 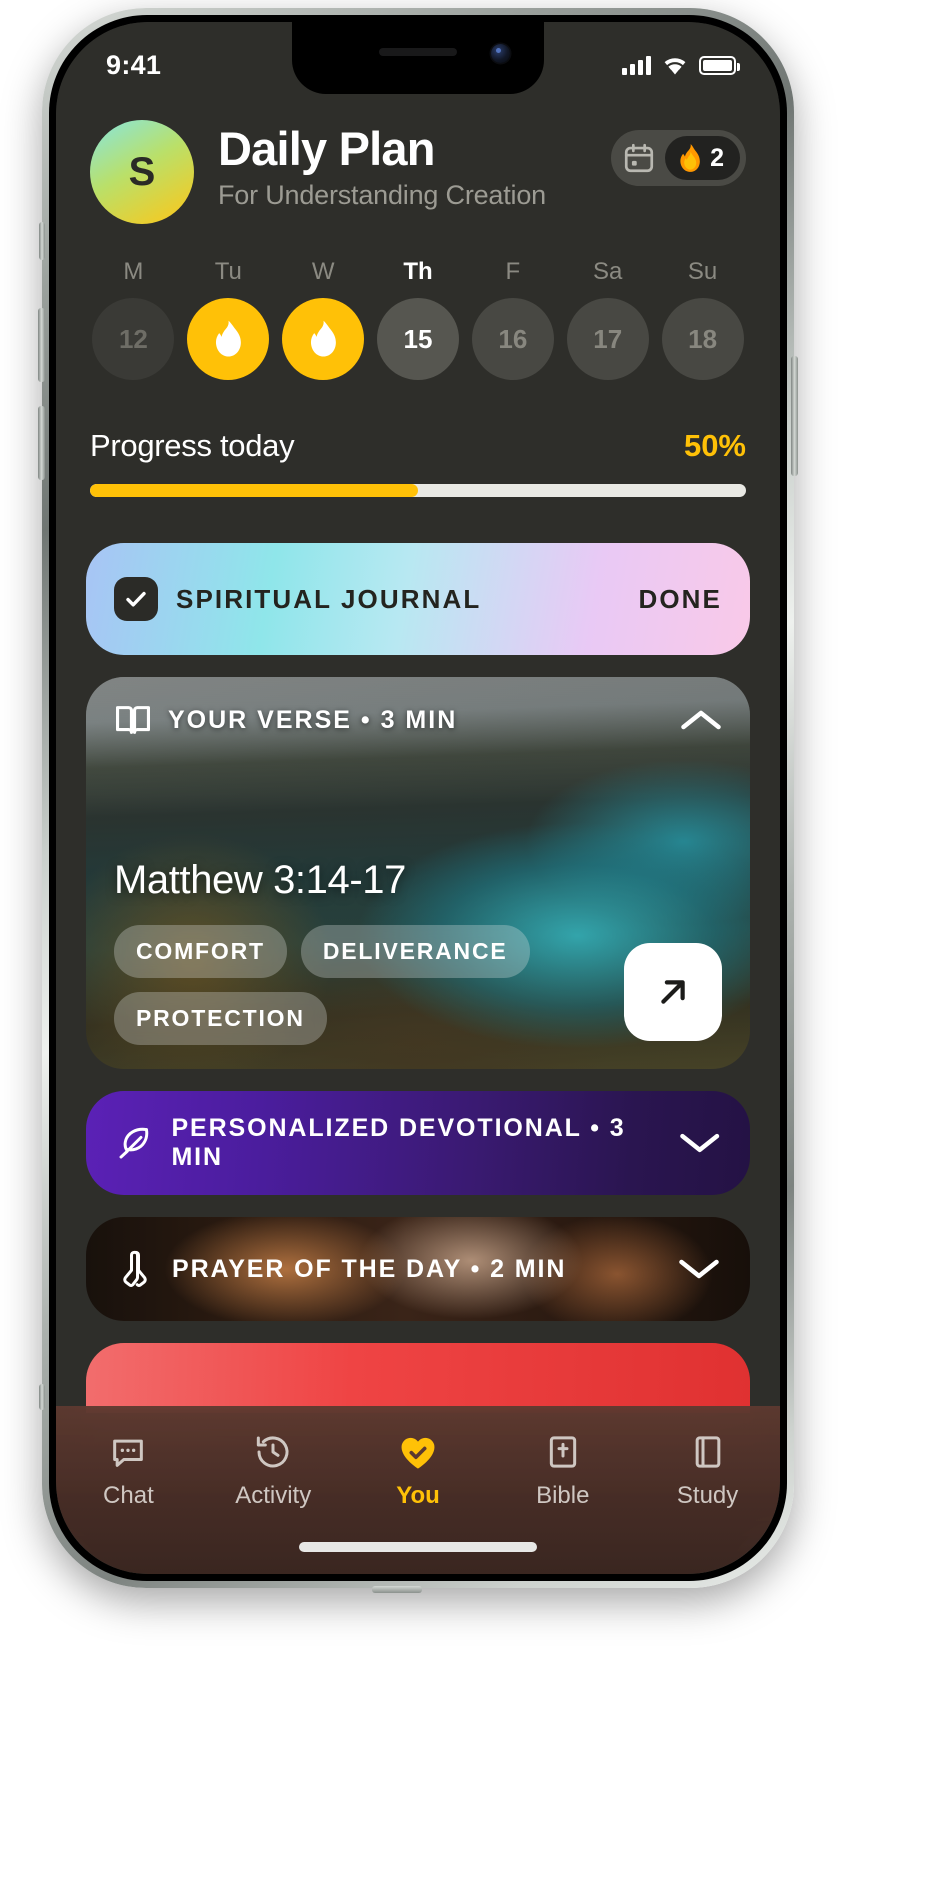 What do you see at coordinates (41, 345) in the screenshot?
I see `volume-up-button` at bounding box center [41, 345].